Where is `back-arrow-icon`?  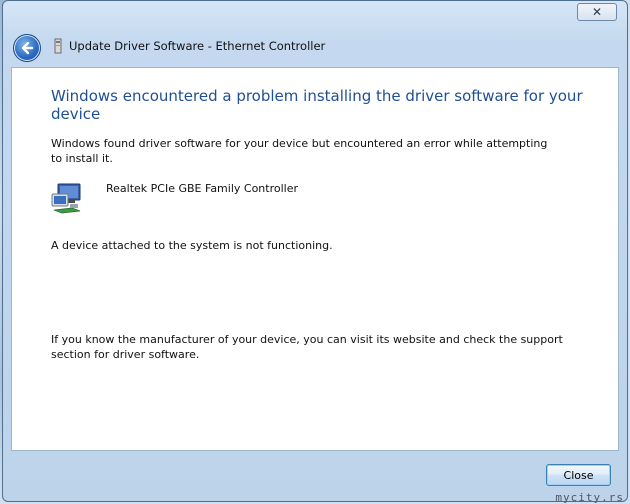 back-arrow-icon is located at coordinates (27, 48).